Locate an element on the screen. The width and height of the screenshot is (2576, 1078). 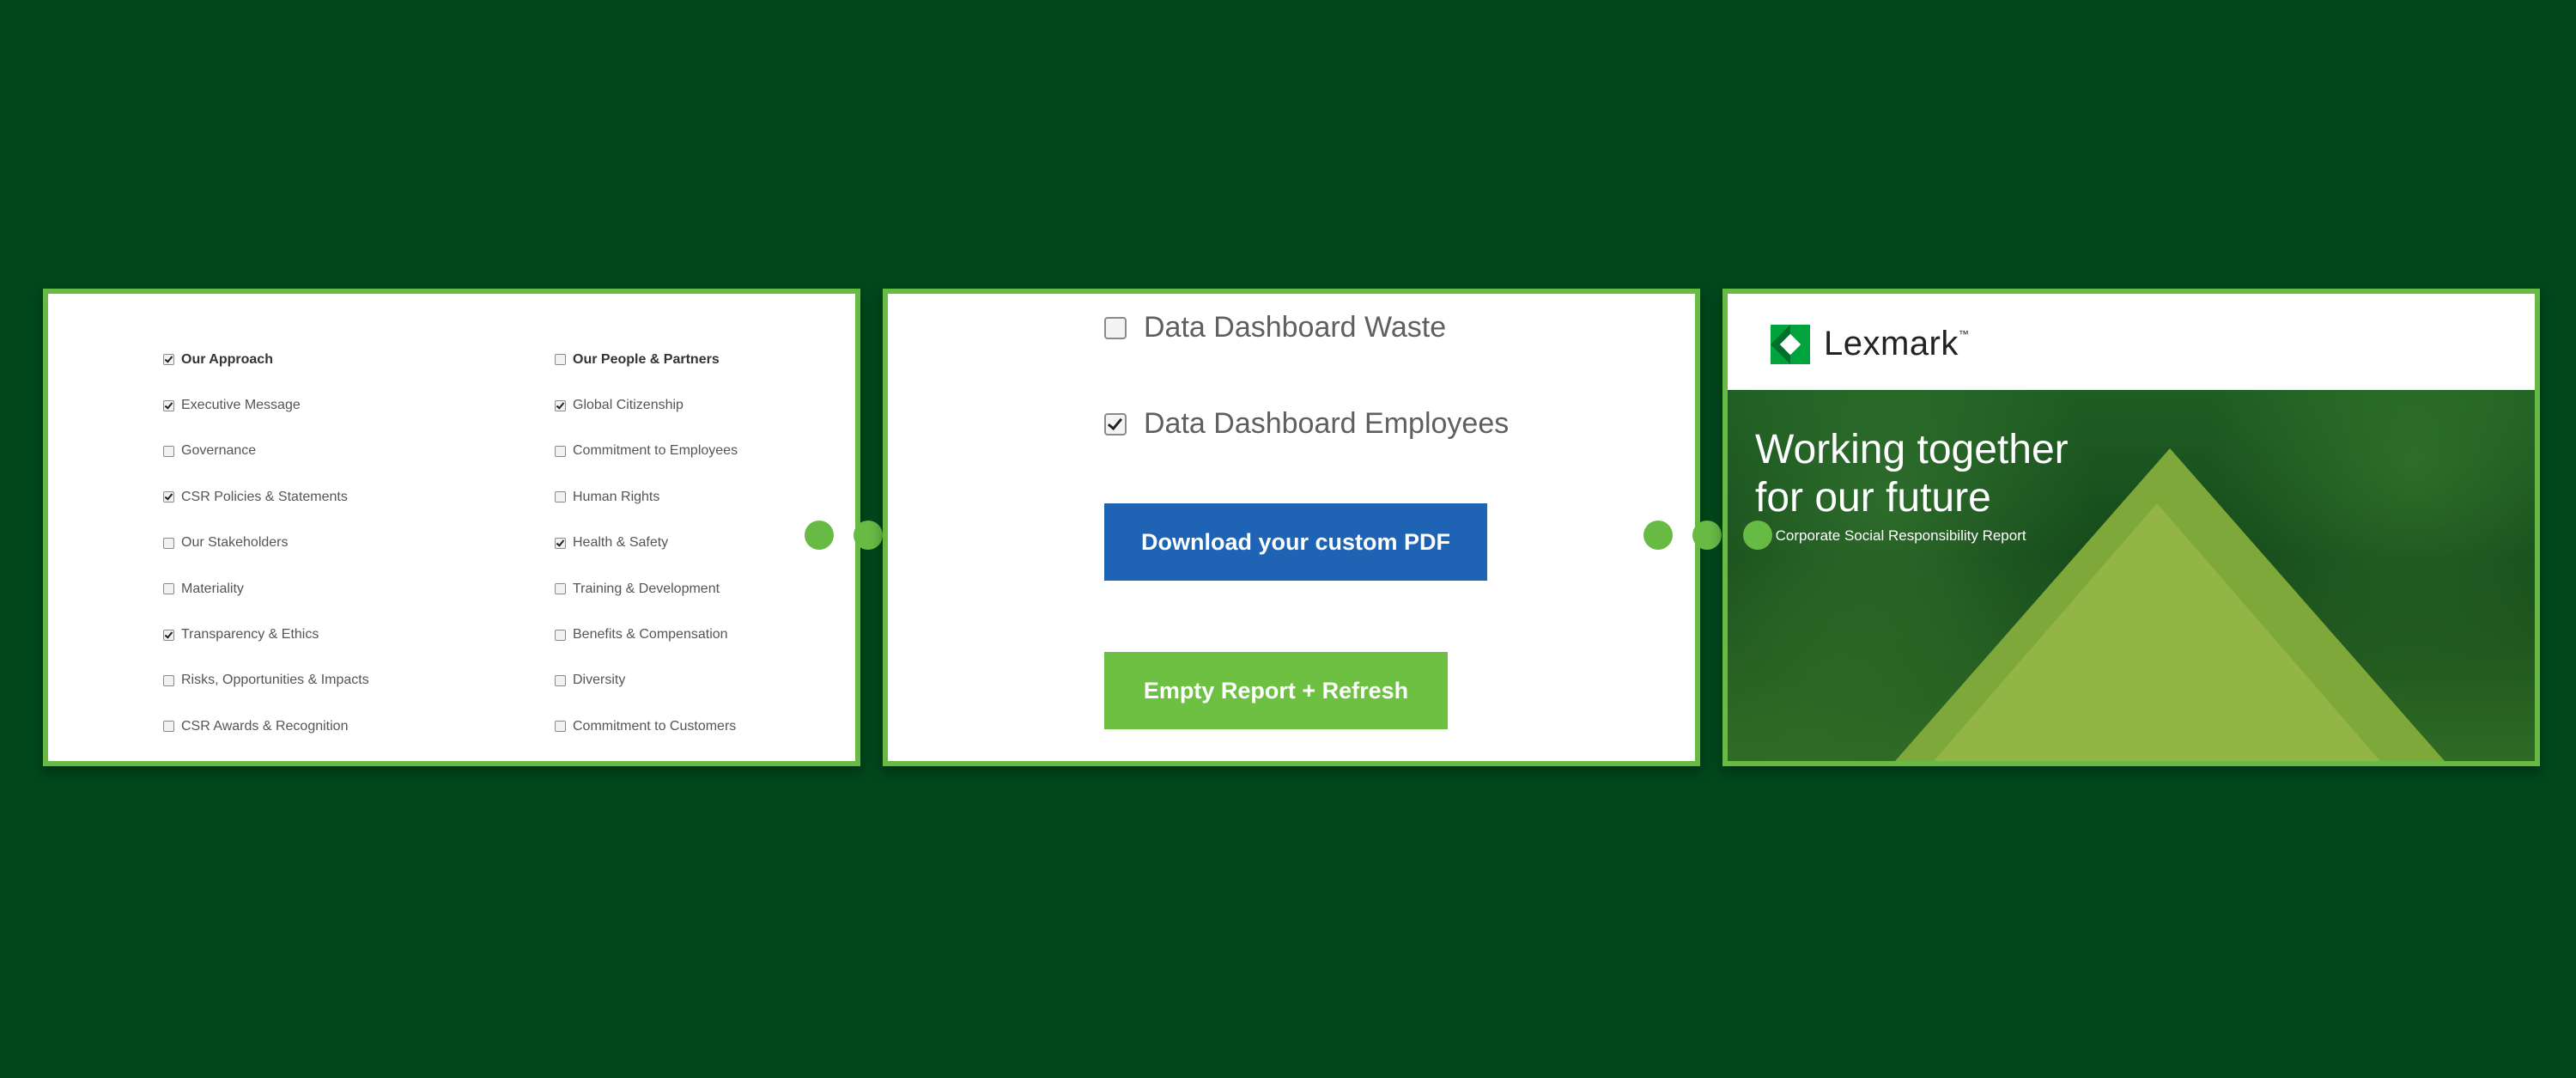
checklist-item: Materiality is located at coordinates (266, 589).